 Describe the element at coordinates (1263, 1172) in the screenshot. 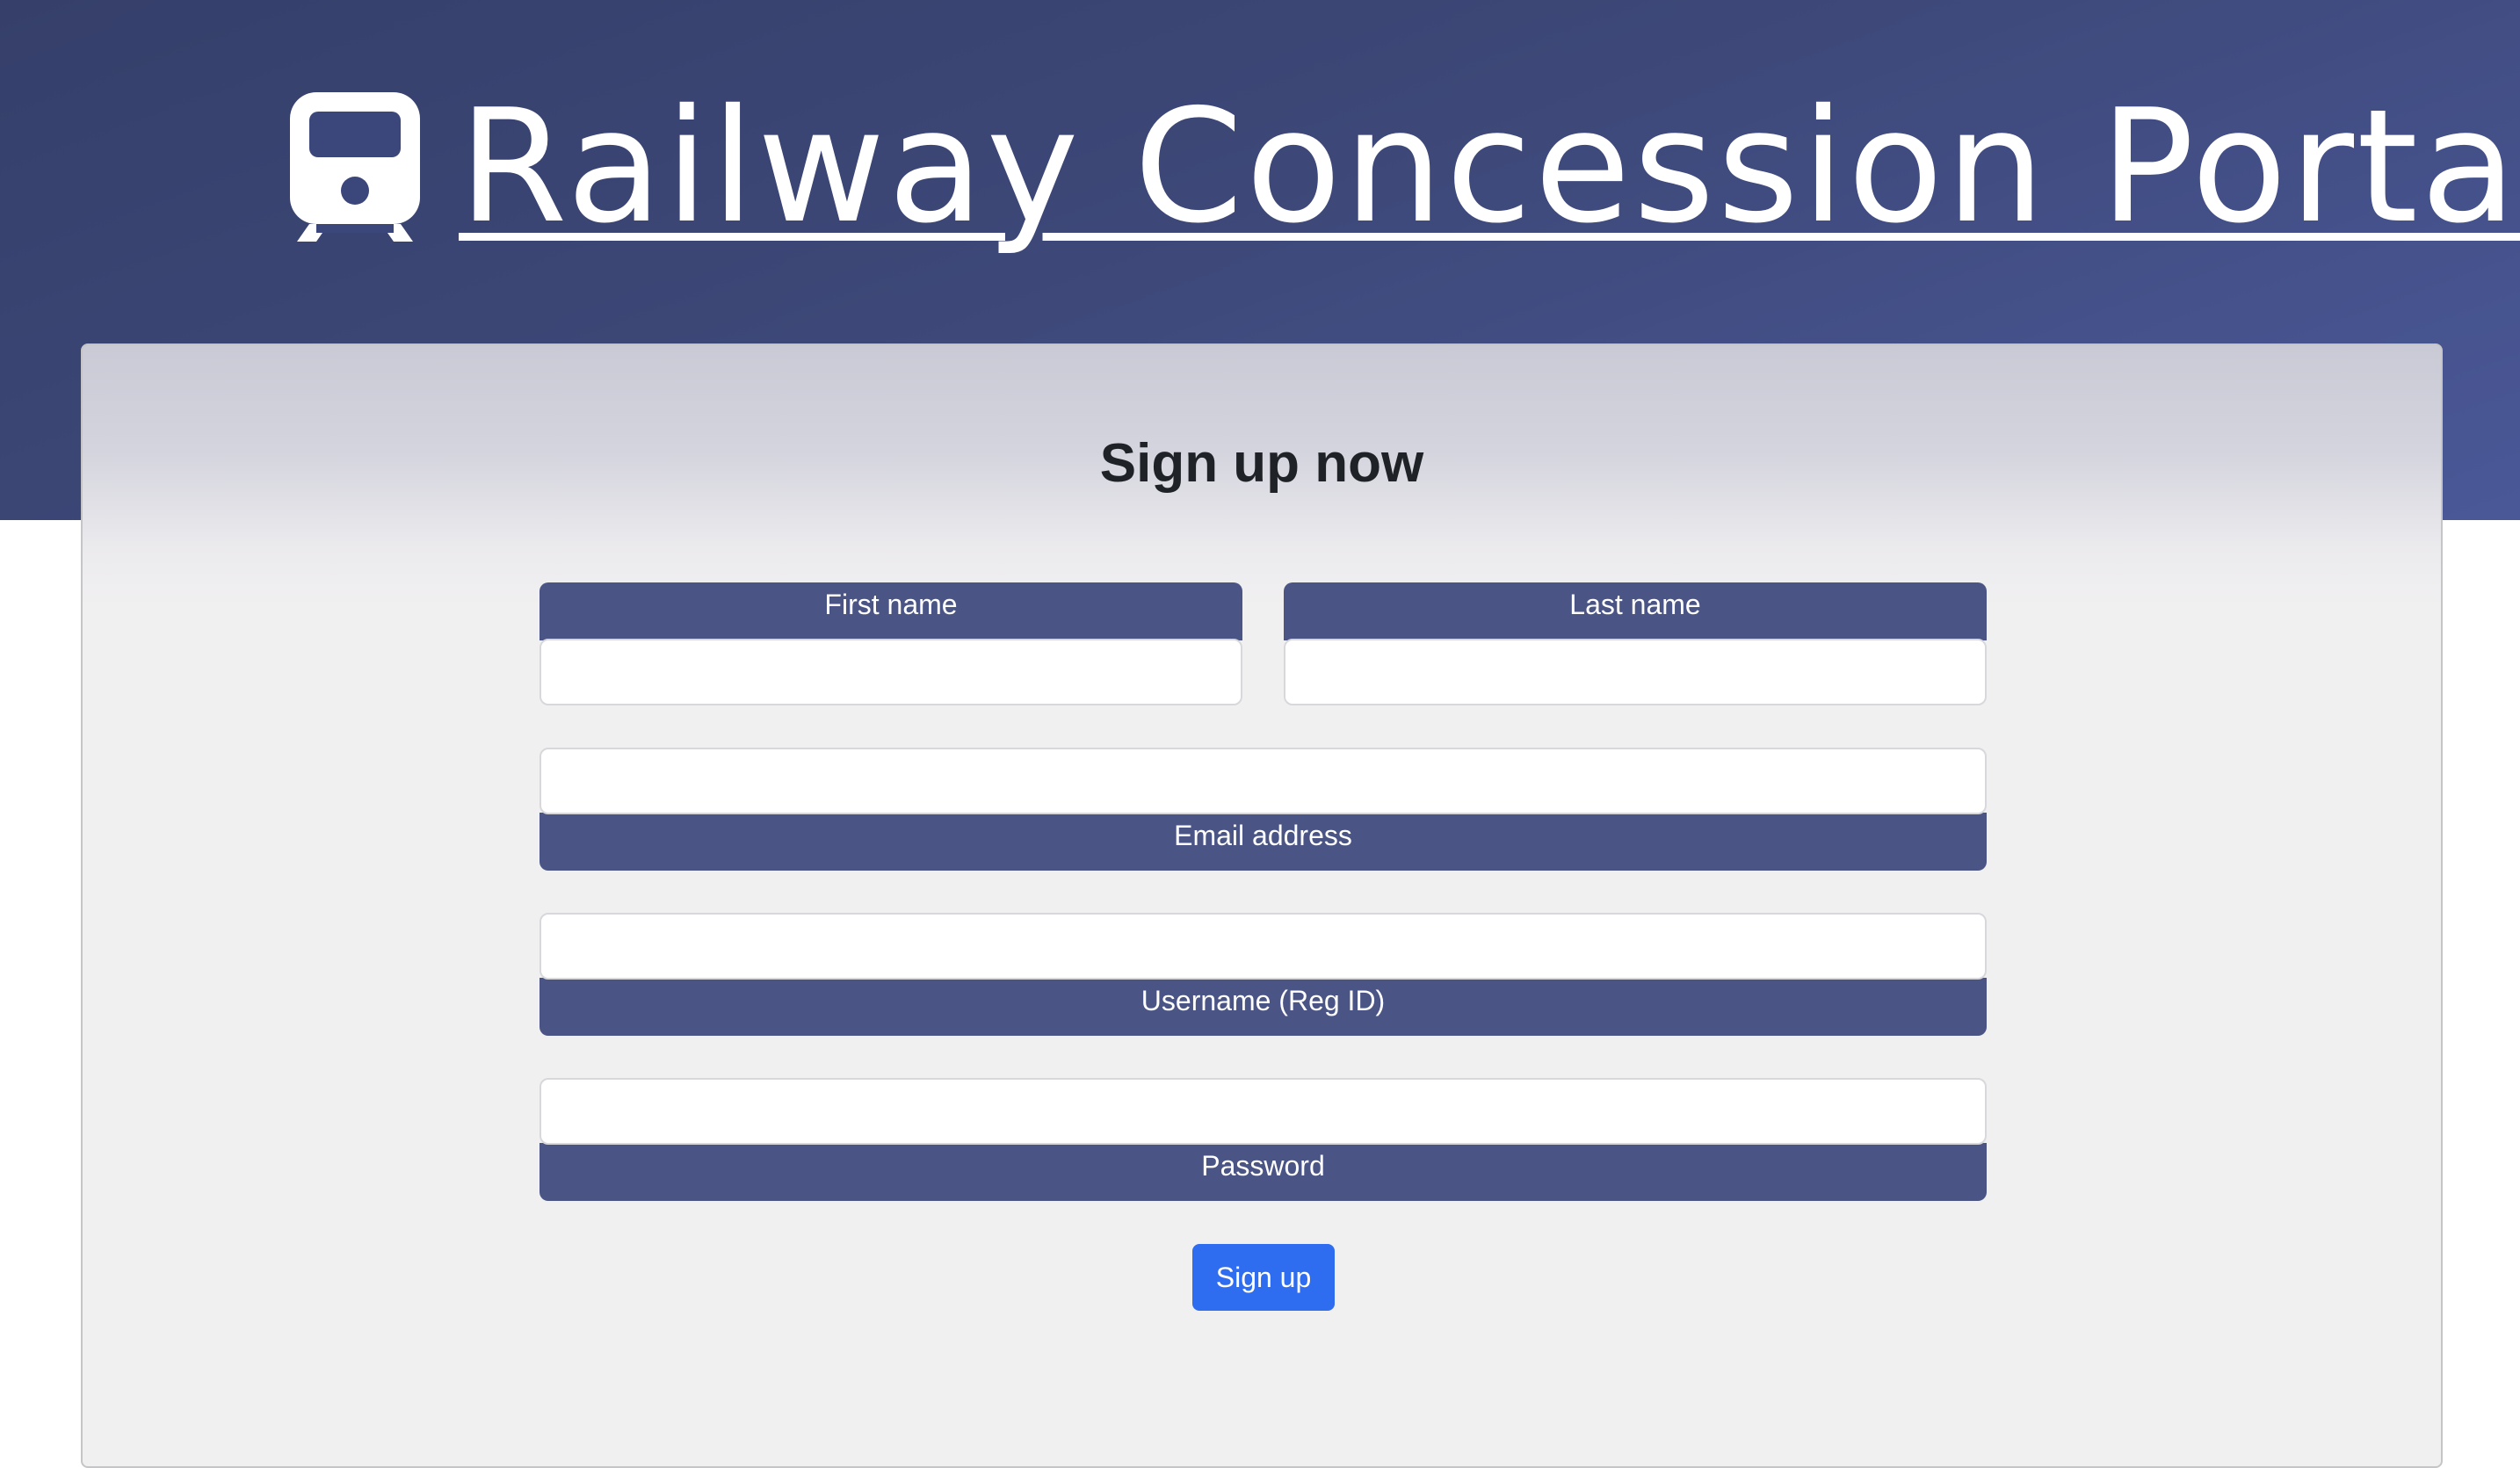

I see `password-label: Password` at that location.